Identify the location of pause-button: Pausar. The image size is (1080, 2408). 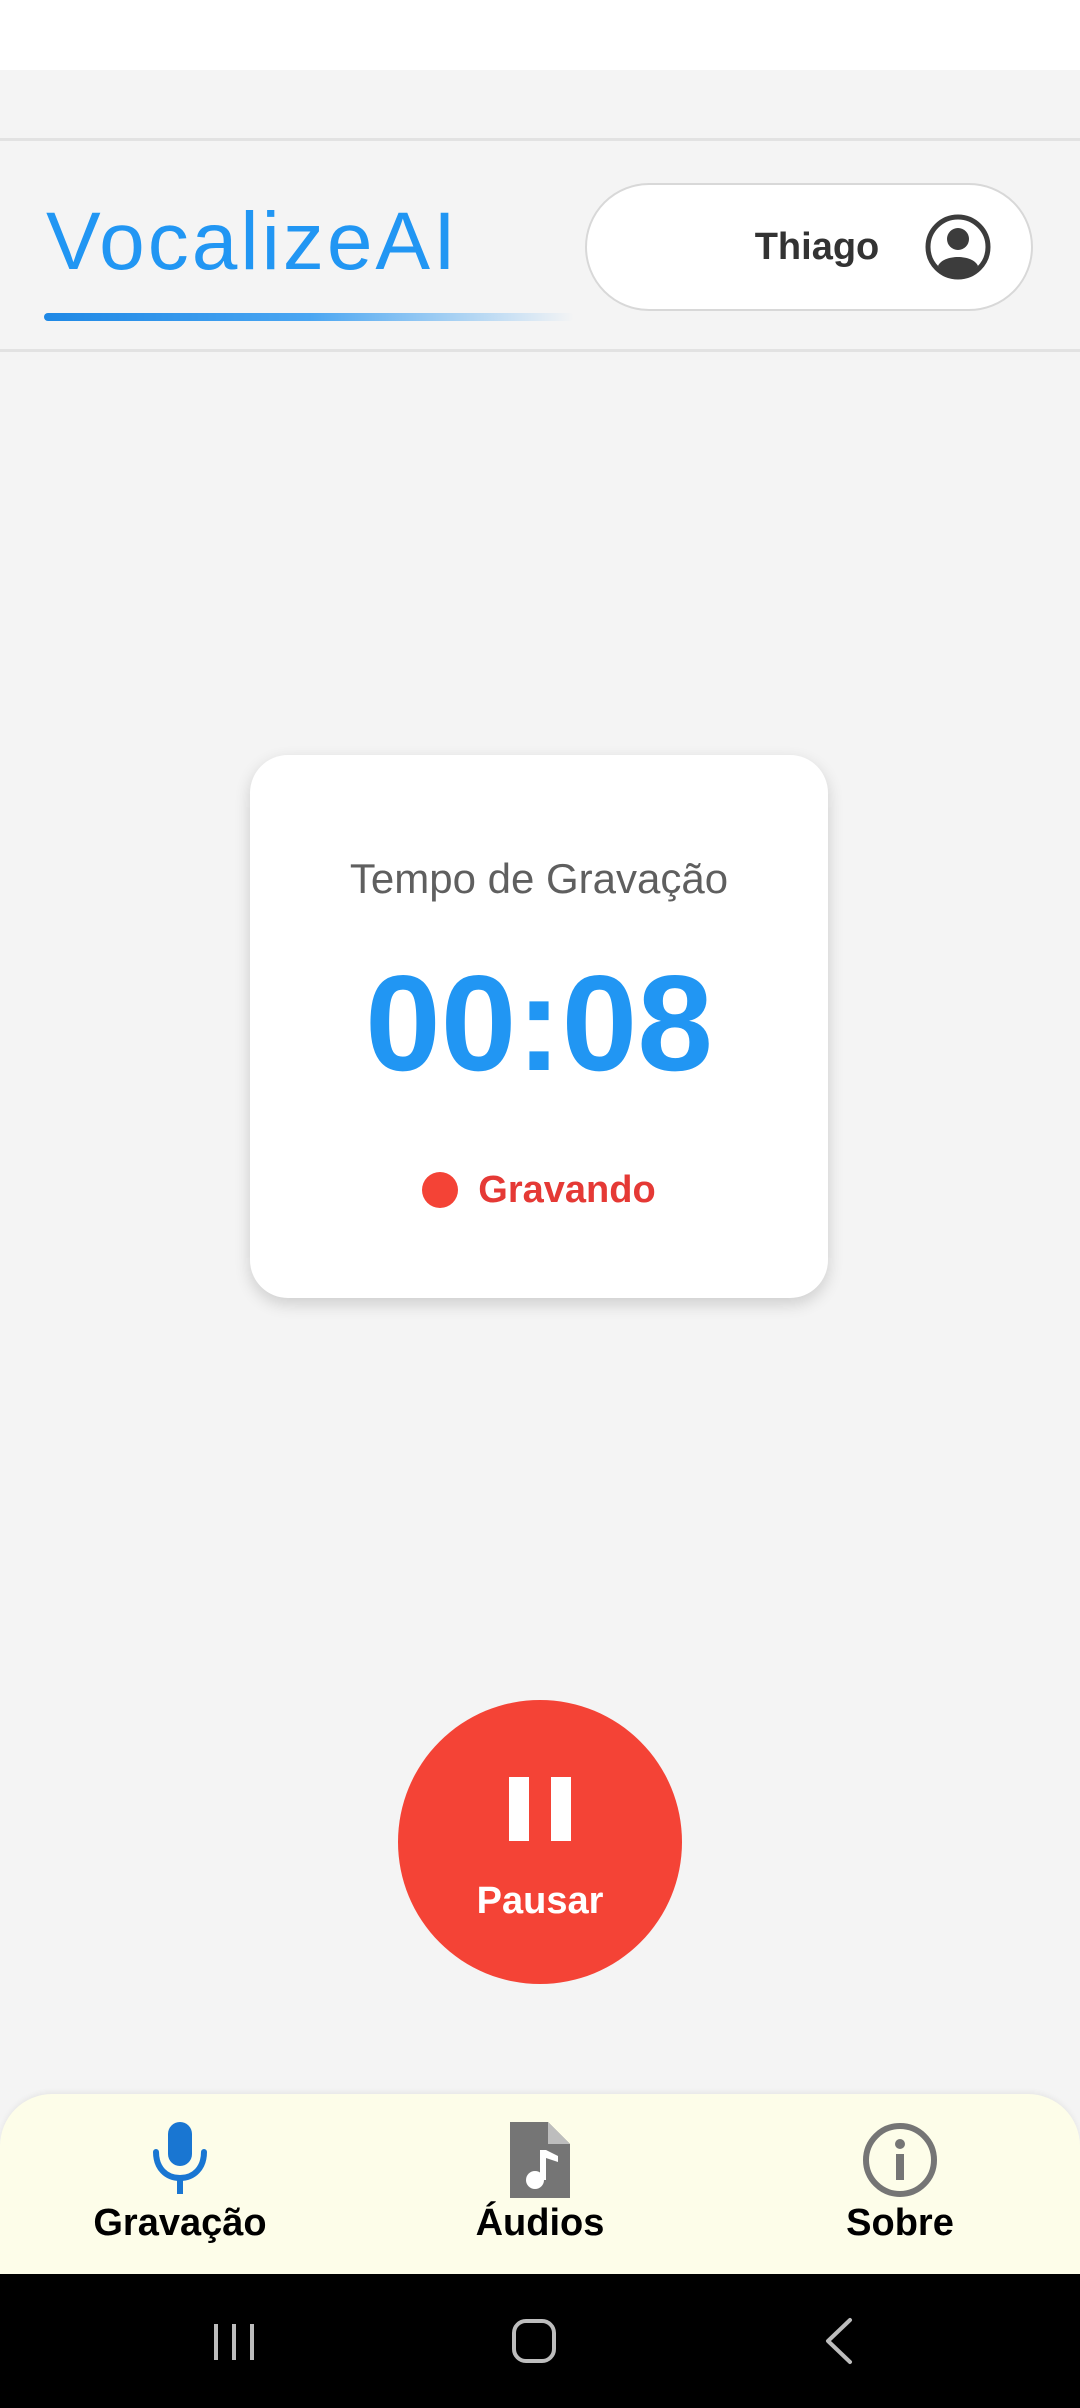
(540, 1842).